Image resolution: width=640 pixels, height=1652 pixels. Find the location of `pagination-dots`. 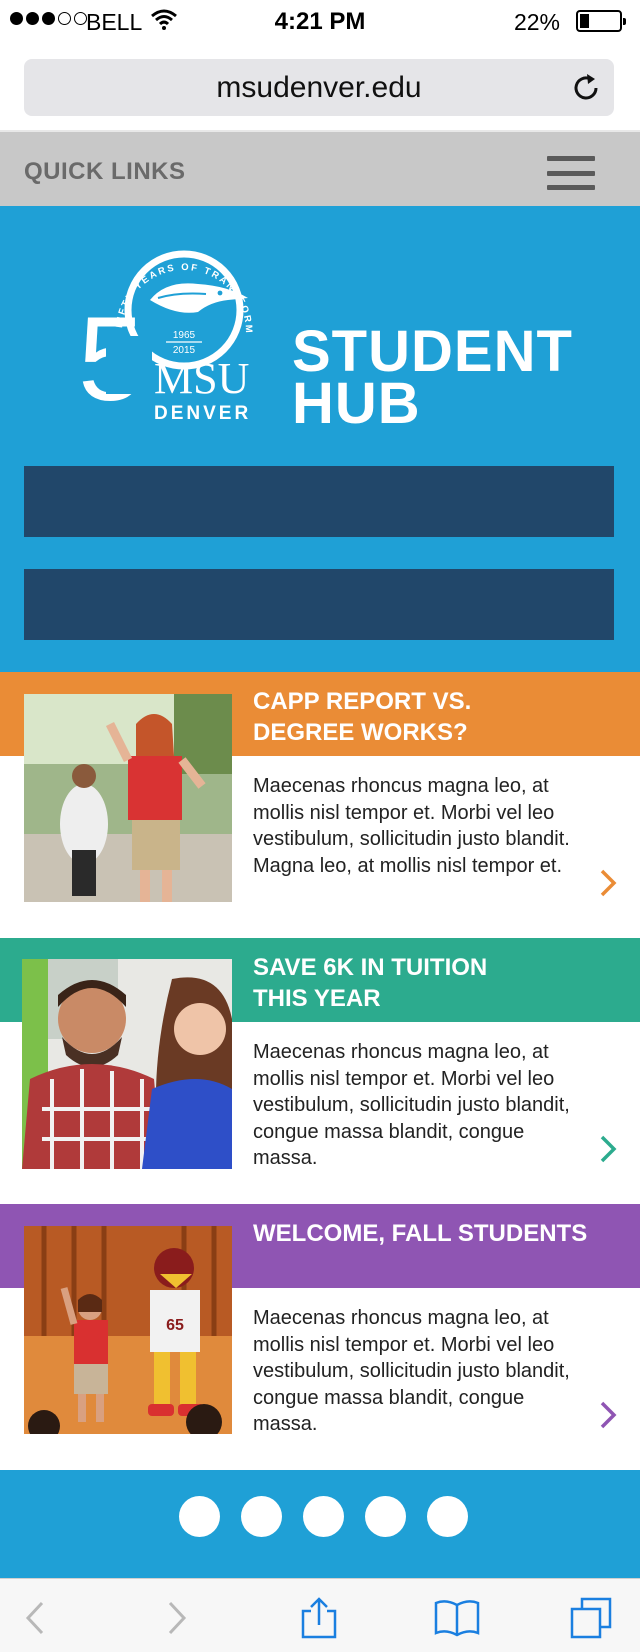

pagination-dots is located at coordinates (320, 1516).